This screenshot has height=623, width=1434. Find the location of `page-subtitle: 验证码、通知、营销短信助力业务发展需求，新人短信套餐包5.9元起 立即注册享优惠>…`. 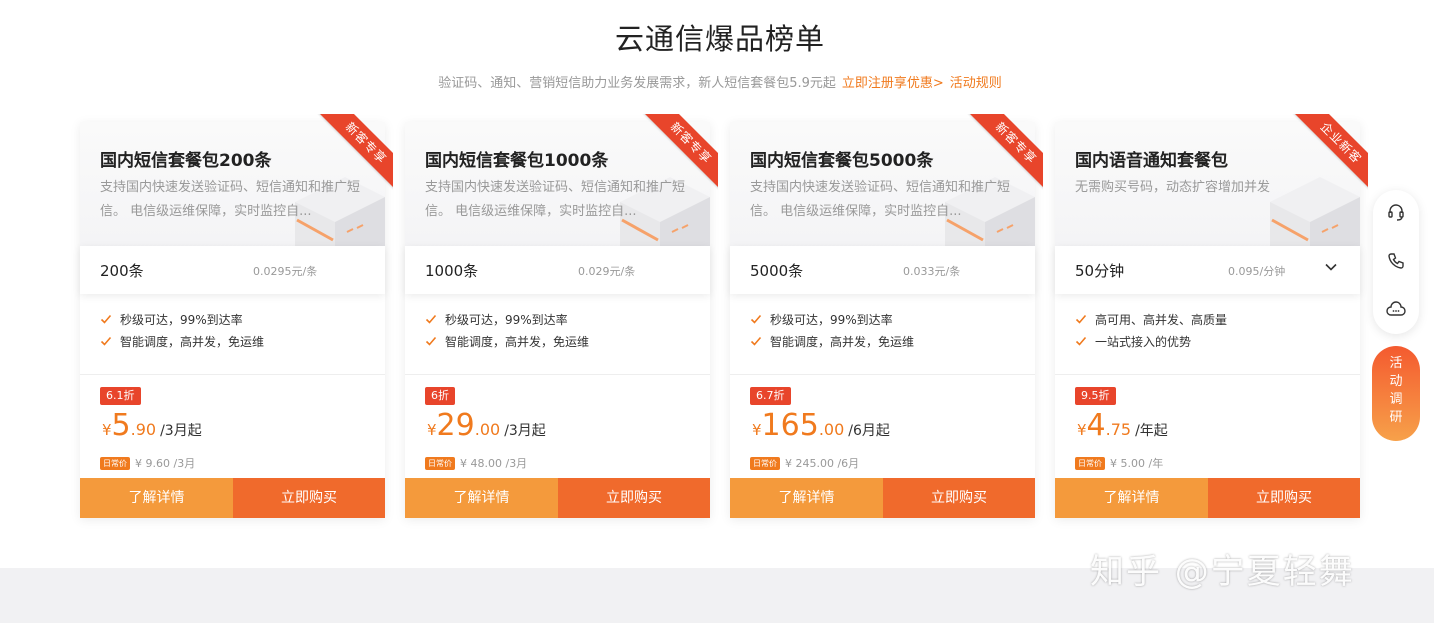

page-subtitle: 验证码、通知、营销短信助力业务发展需求，新人短信套餐包5.9元起 立即注册享优惠>… is located at coordinates (717, 81).